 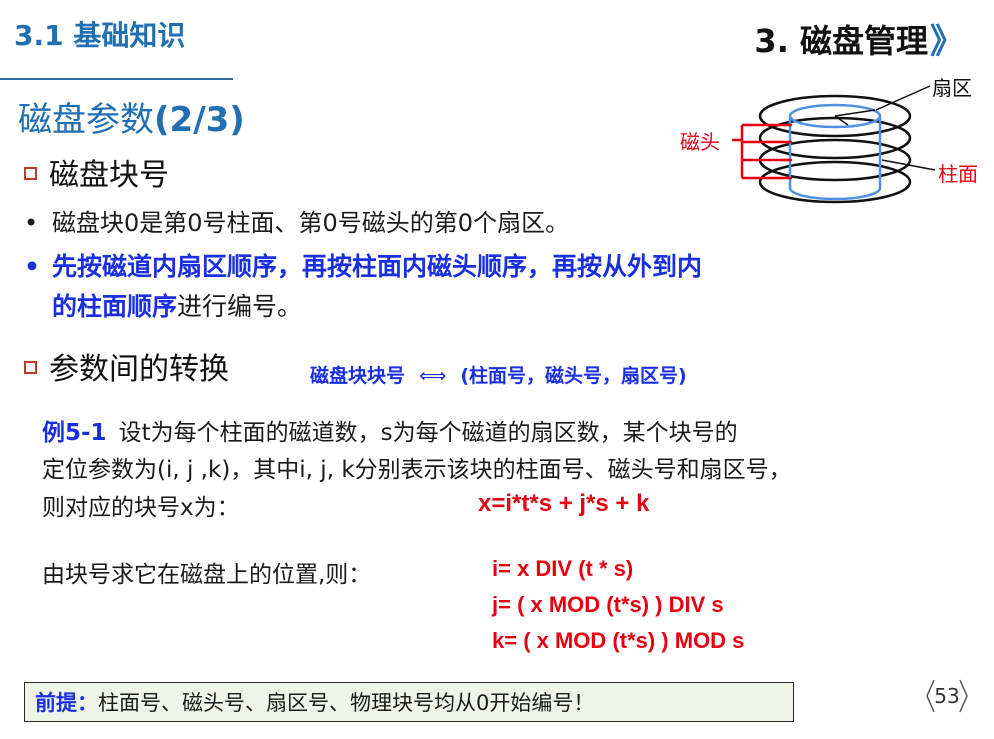 What do you see at coordinates (947, 42) in the screenshot?
I see `double-chevron-right-icon: 》` at bounding box center [947, 42].